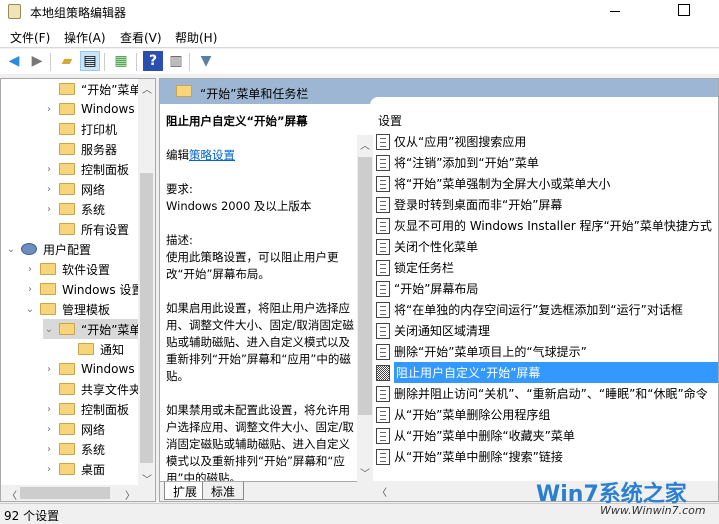 This screenshot has width=719, height=524. I want to click on tree-item: 通知, so click(93, 349).